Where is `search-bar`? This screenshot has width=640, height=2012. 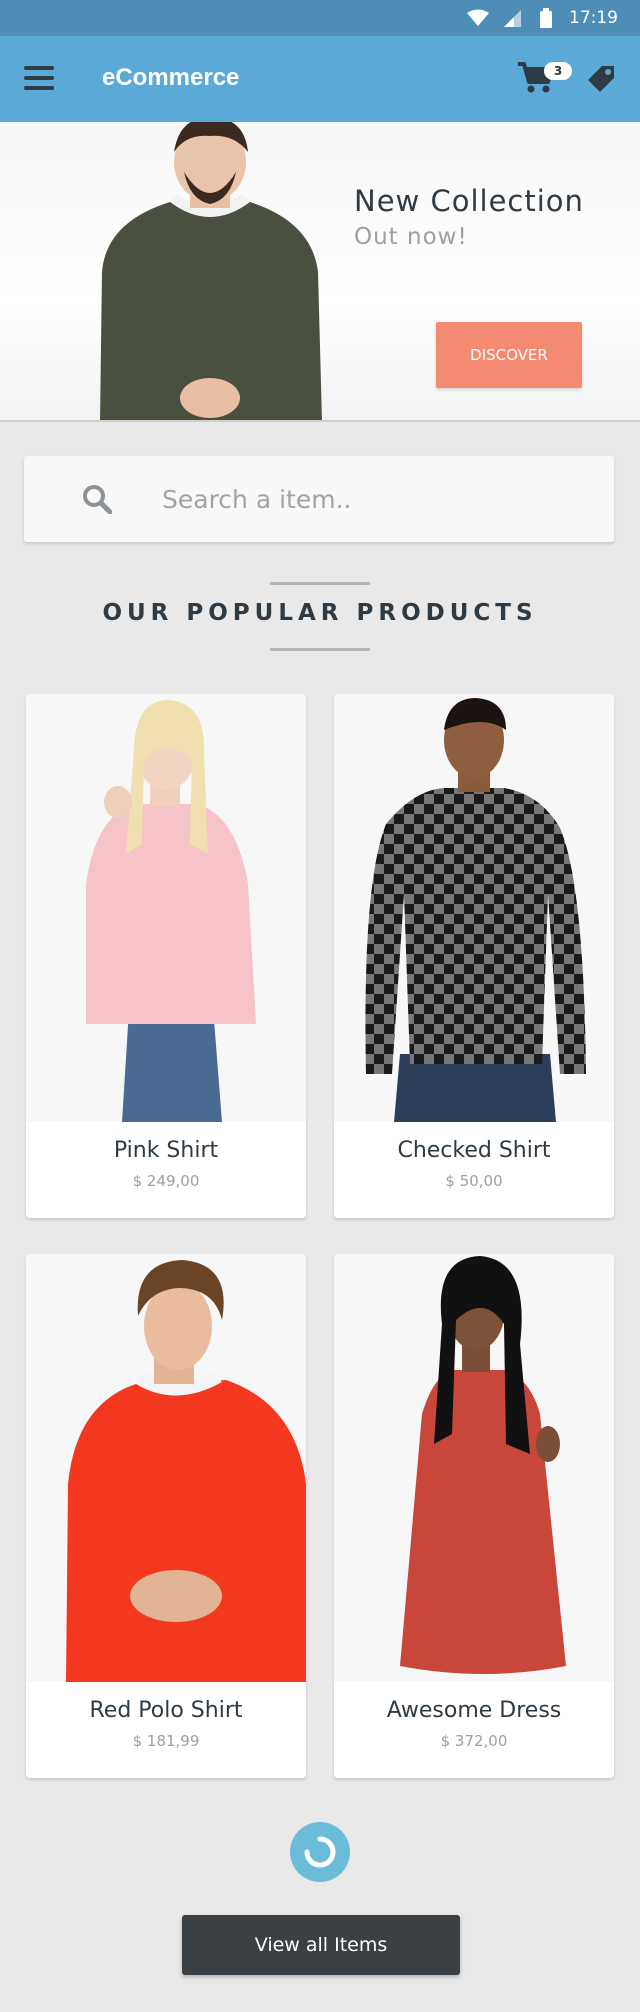 search-bar is located at coordinates (319, 499).